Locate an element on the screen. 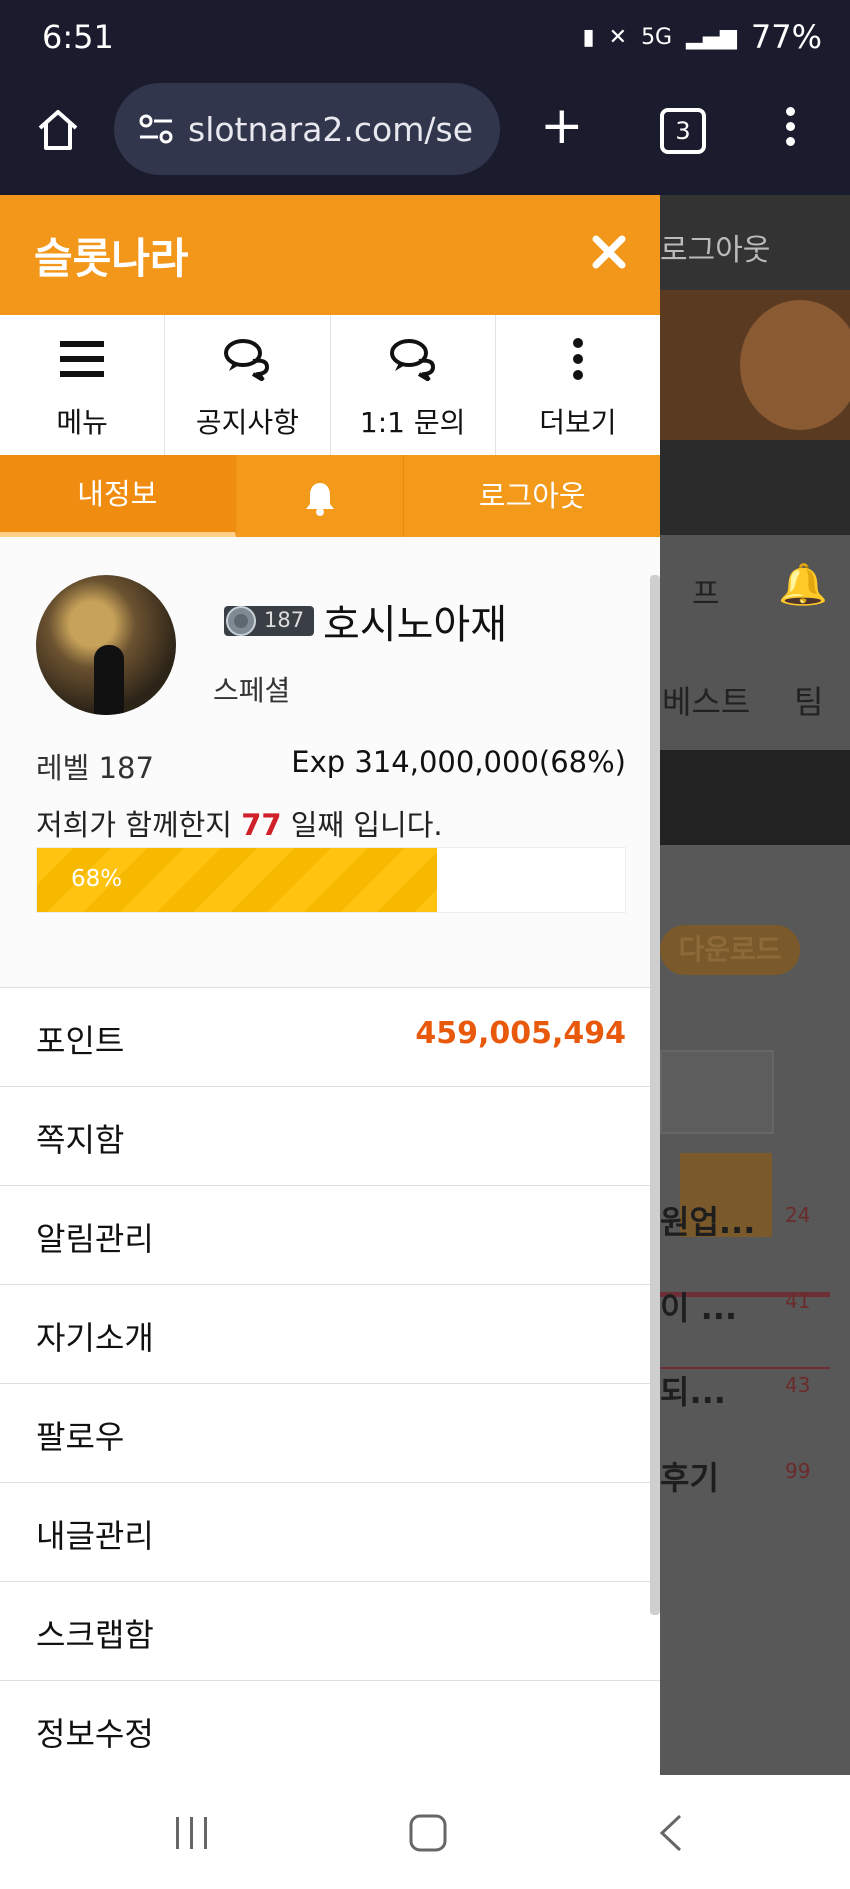 This screenshot has height=1889, width=850. menu-item-scraps: 스크랩함 is located at coordinates (330, 1630).